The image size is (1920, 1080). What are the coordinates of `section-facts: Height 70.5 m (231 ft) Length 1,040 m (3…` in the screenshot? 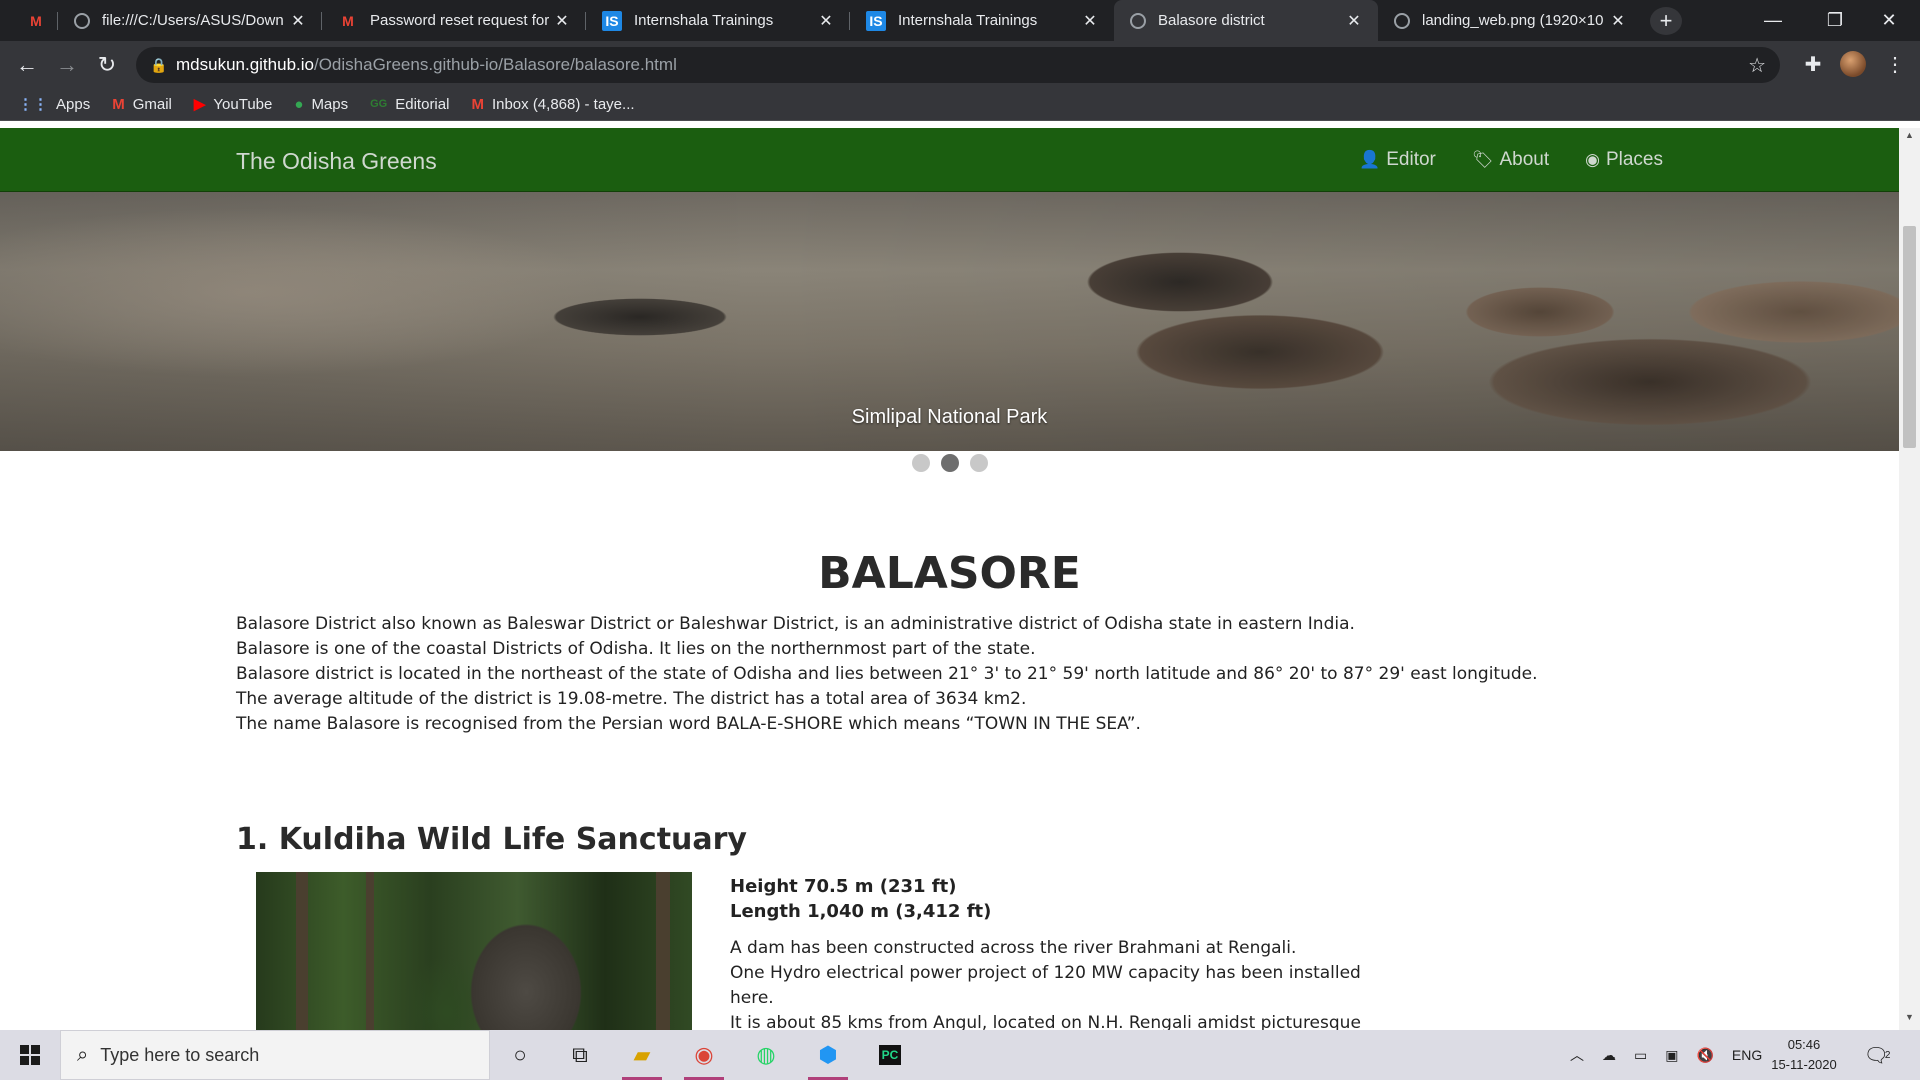 It's located at (1080, 952).